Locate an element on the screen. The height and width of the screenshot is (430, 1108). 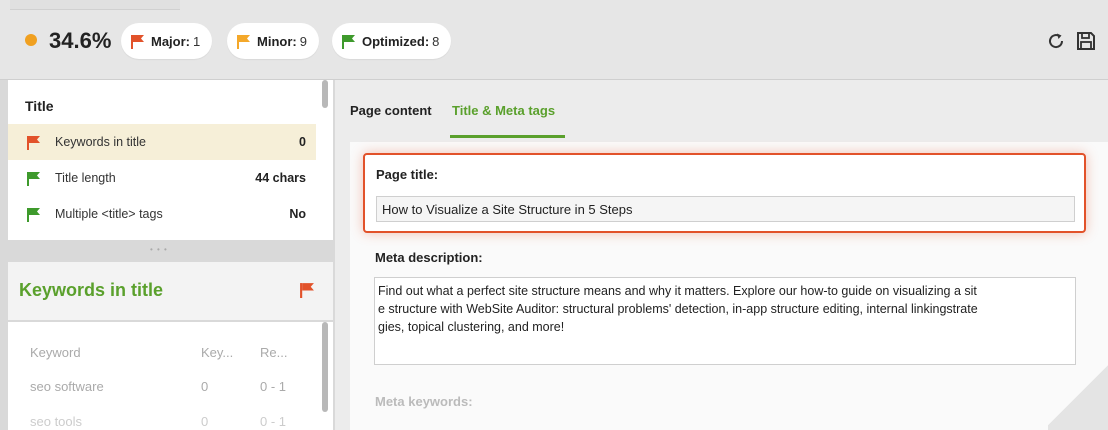
page-title-label: Page title: is located at coordinates (407, 174).